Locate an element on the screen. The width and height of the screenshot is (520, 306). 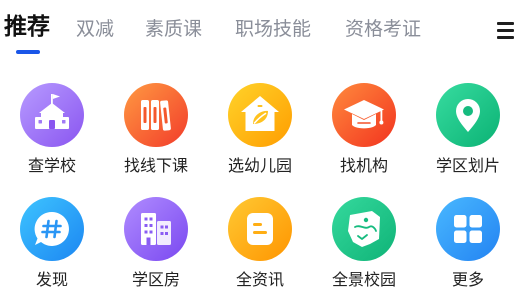
grid-item-all-news: 全资讯 is located at coordinates (260, 249).